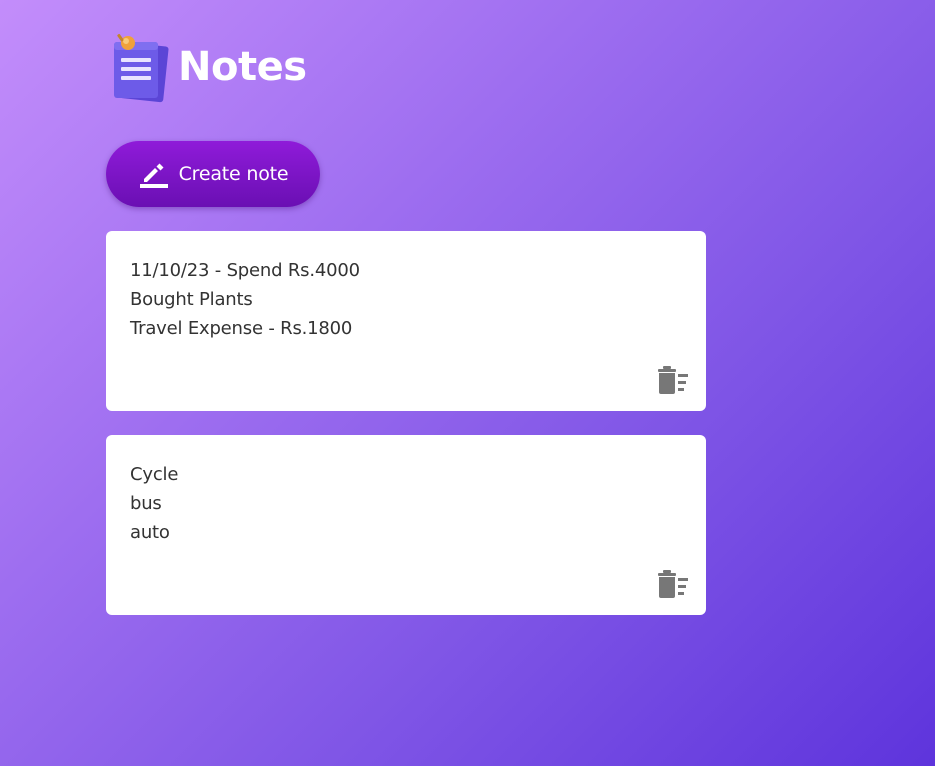  I want to click on header: Notes, so click(406, 69).